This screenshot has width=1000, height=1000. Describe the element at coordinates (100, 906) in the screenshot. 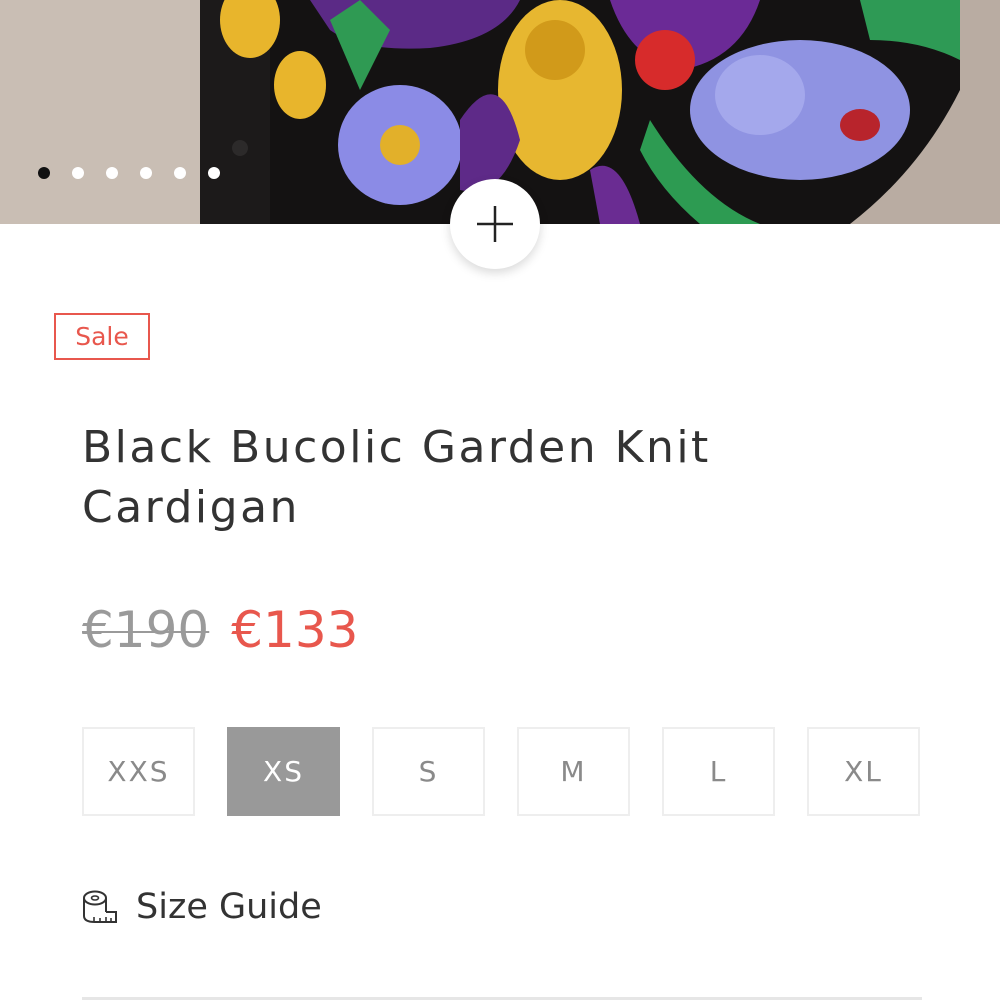

I see `tape-measure-icon` at that location.